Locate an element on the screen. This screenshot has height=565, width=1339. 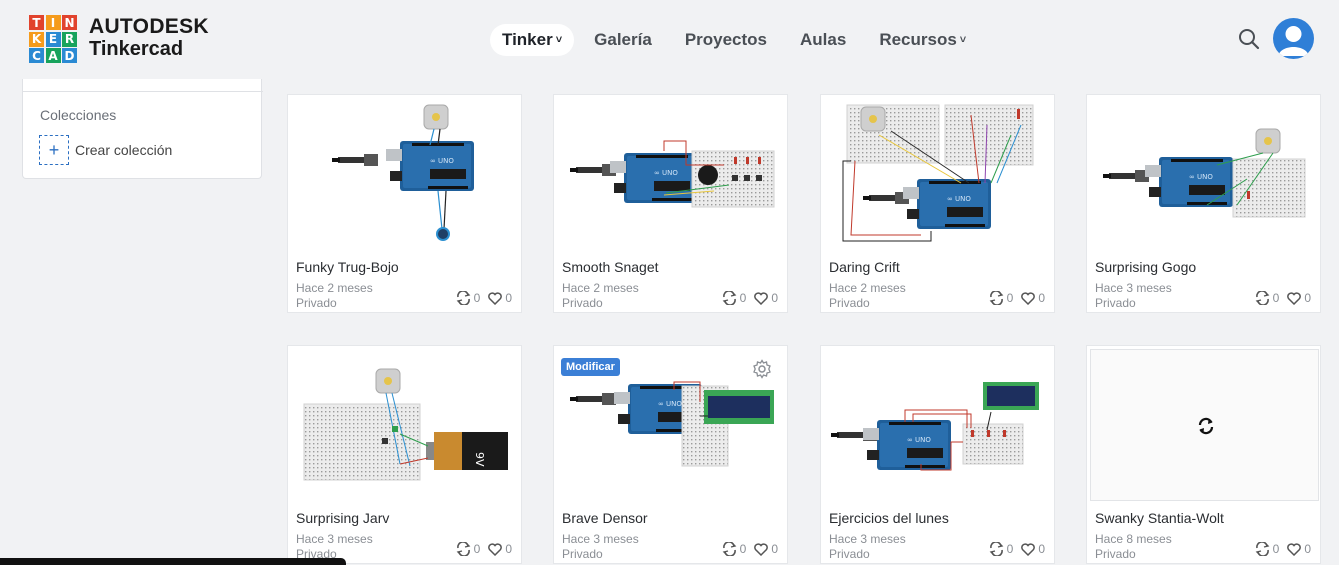
logo-letter: I is located at coordinates (53, 22).